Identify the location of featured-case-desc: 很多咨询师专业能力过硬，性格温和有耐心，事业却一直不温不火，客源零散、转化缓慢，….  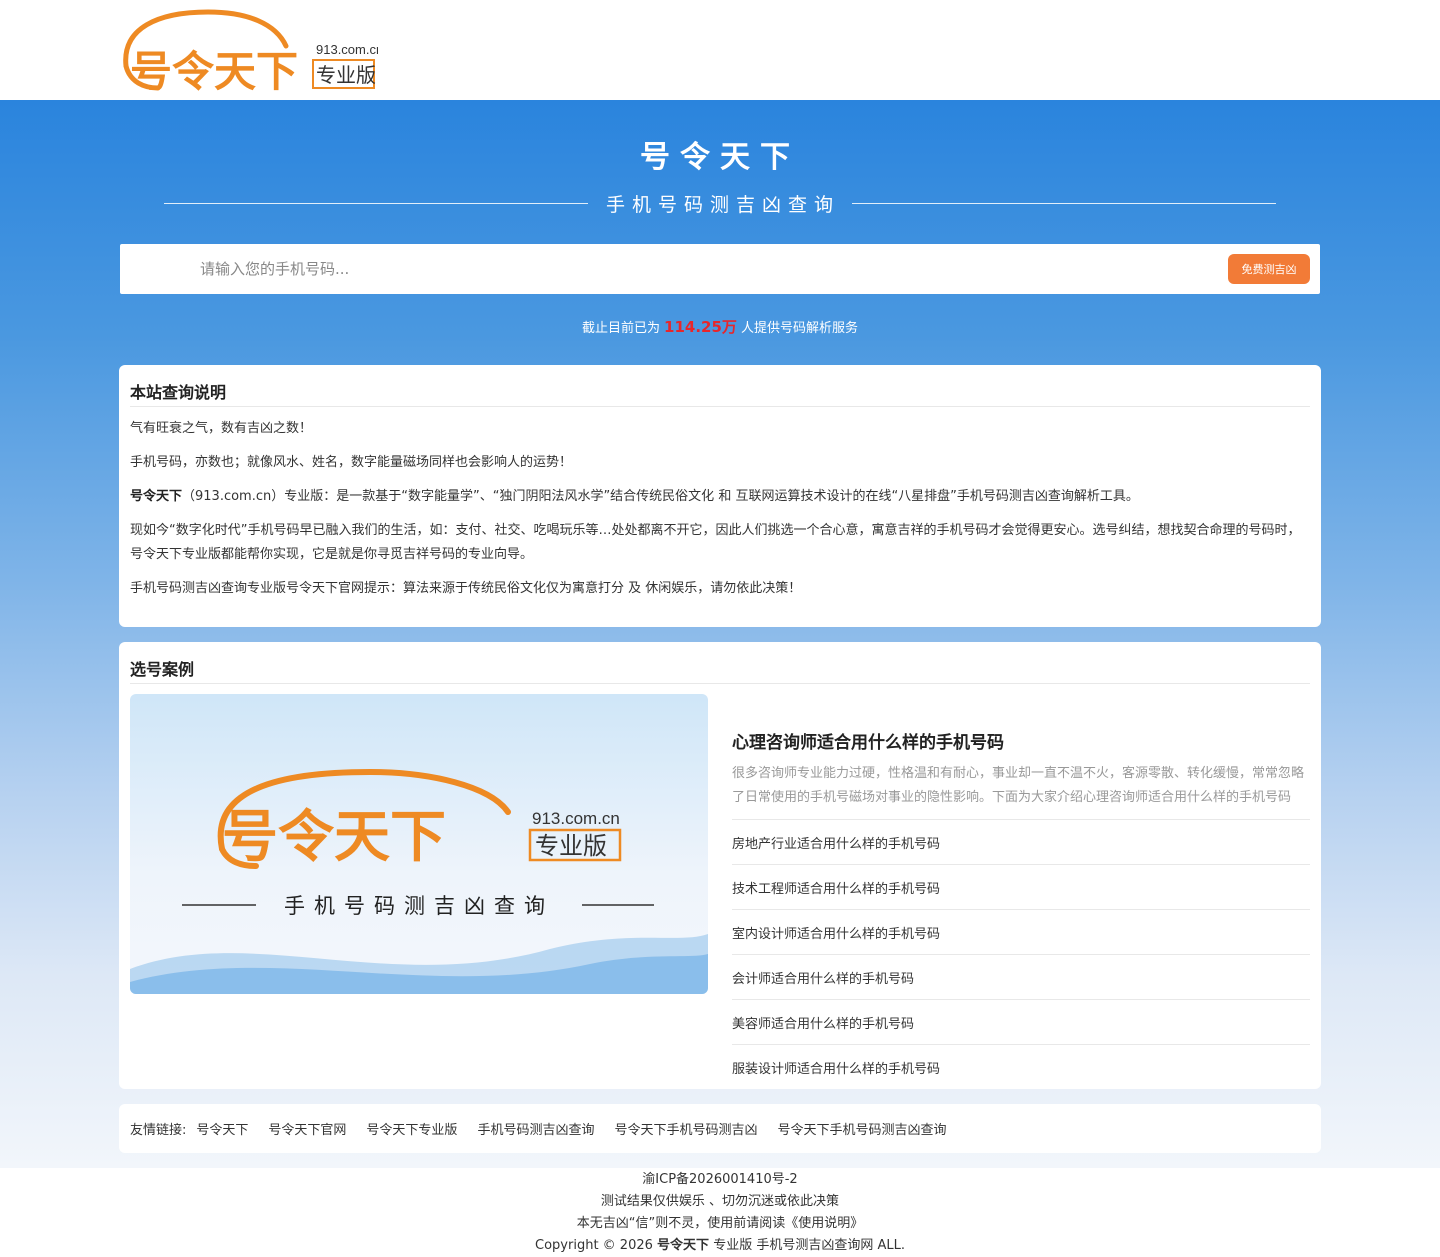
(1018, 785).